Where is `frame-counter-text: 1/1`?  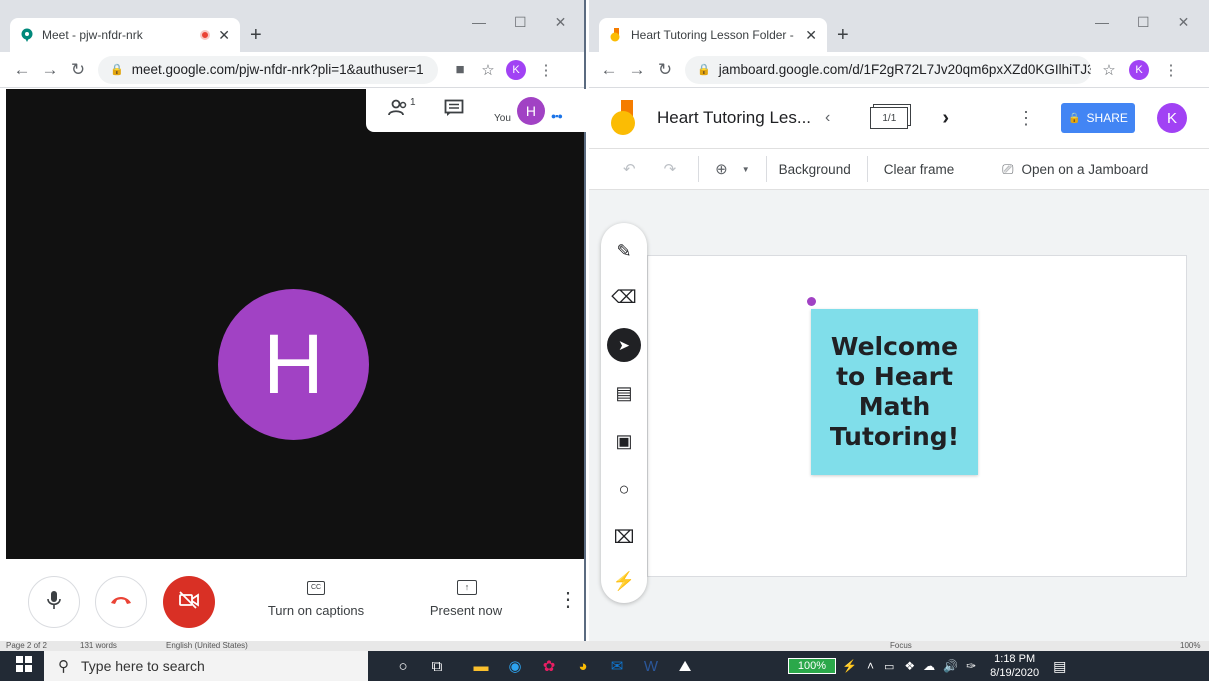 frame-counter-text: 1/1 is located at coordinates (889, 118).